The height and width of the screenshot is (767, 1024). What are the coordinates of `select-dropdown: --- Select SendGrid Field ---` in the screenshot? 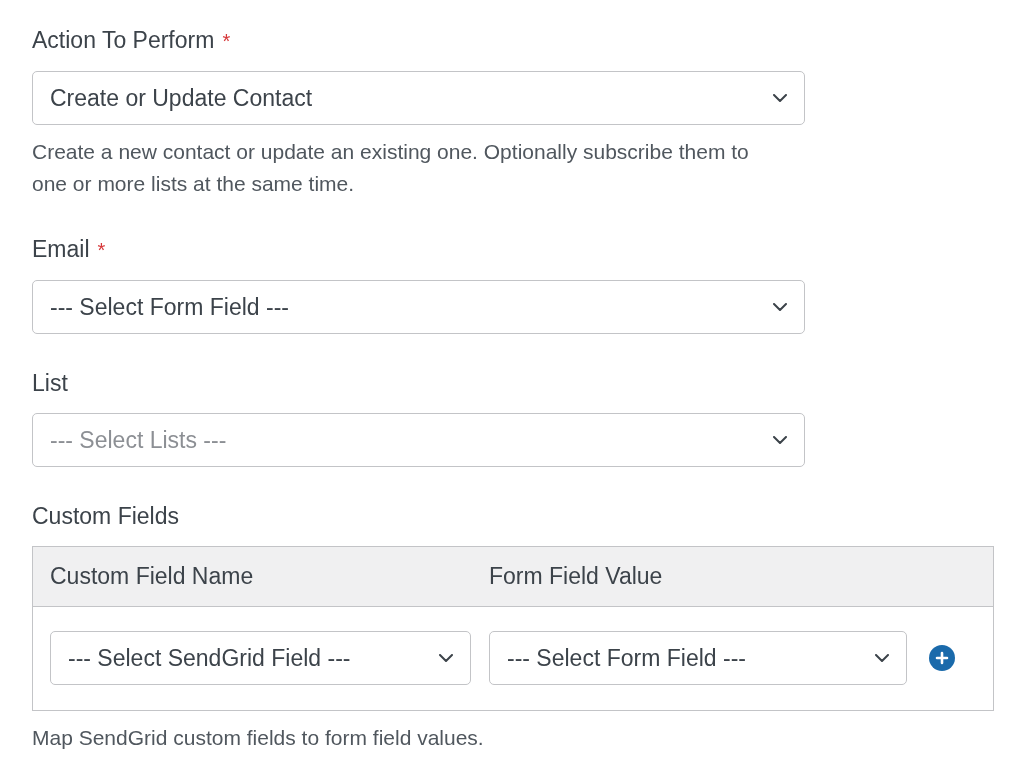 It's located at (260, 658).